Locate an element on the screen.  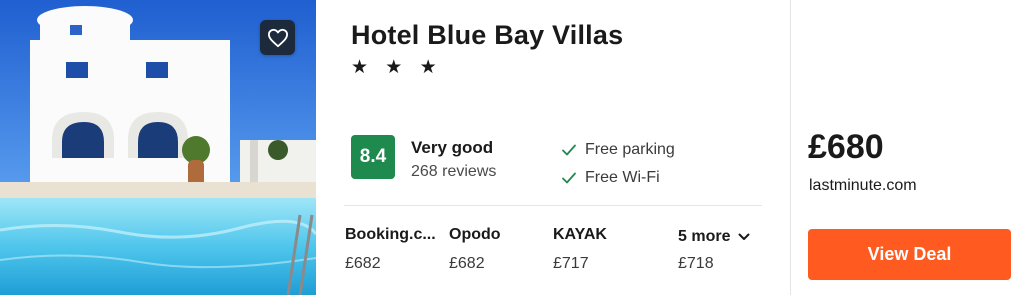
best-deal-site: lastminute.com is located at coordinates (863, 185).